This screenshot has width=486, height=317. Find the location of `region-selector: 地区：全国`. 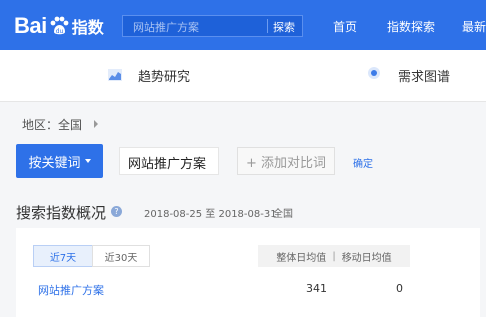

region-selector: 地区：全国 is located at coordinates (52, 124).